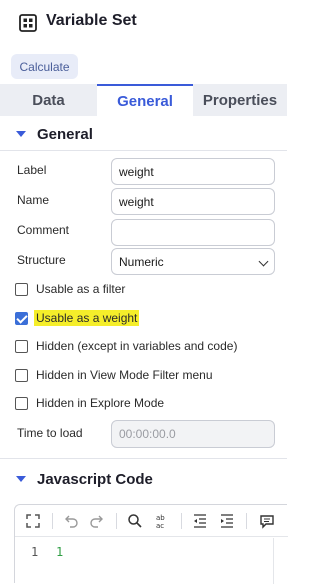 This screenshot has width=320, height=584. What do you see at coordinates (59, 552) in the screenshot?
I see `code-line: 1` at bounding box center [59, 552].